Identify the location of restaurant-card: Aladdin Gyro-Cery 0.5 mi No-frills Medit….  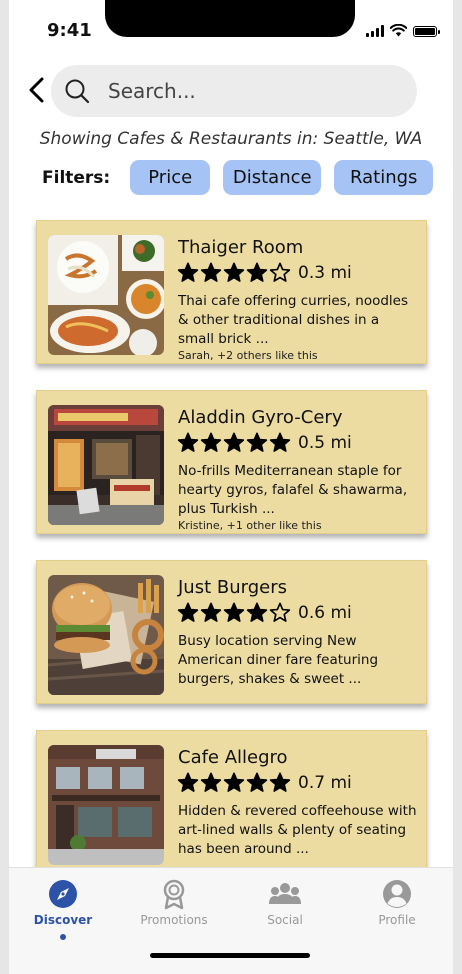
(231, 462).